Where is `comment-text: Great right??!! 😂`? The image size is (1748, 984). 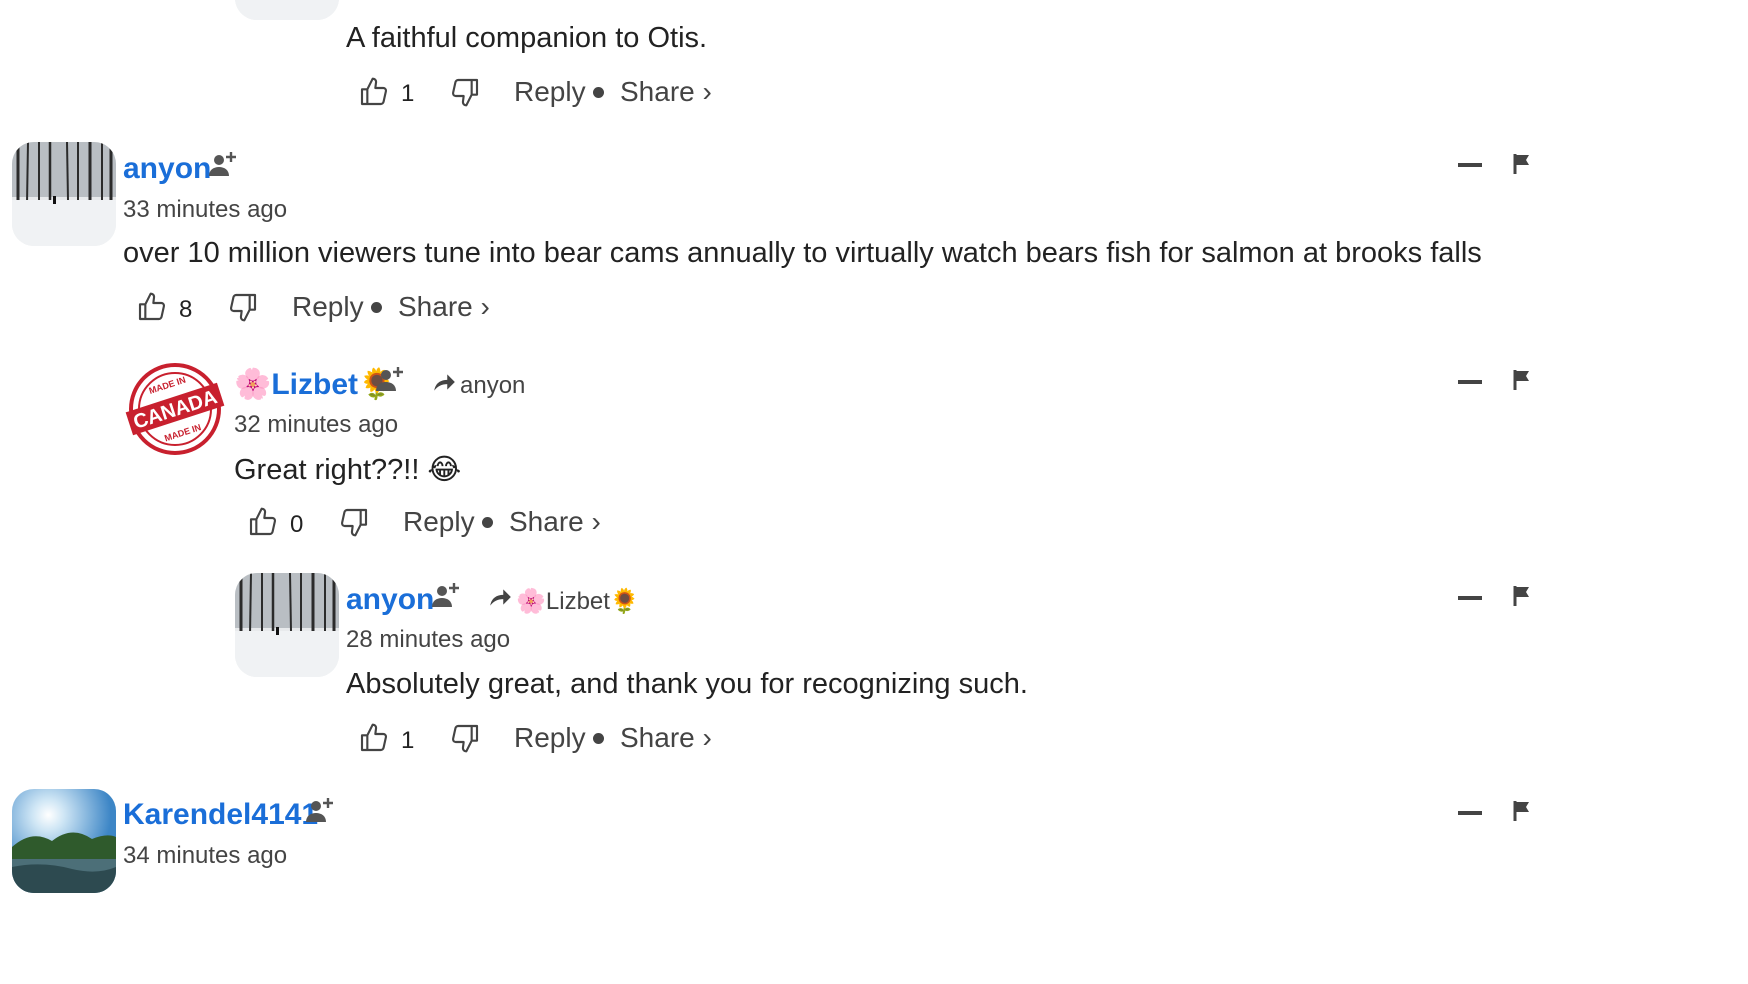
comment-text: Great right??!! 😂 is located at coordinates (348, 470).